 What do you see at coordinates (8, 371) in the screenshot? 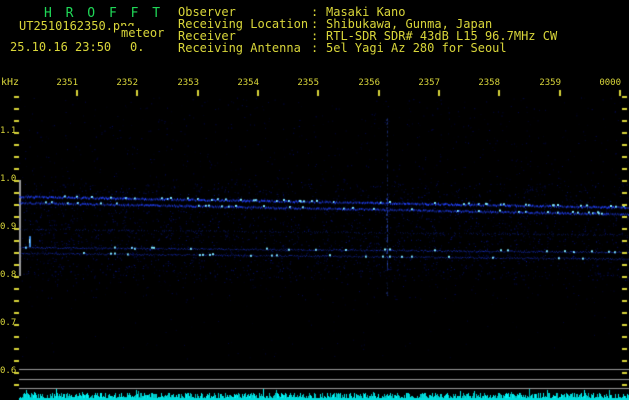
I see `y-tick-label: 0.6` at bounding box center [8, 371].